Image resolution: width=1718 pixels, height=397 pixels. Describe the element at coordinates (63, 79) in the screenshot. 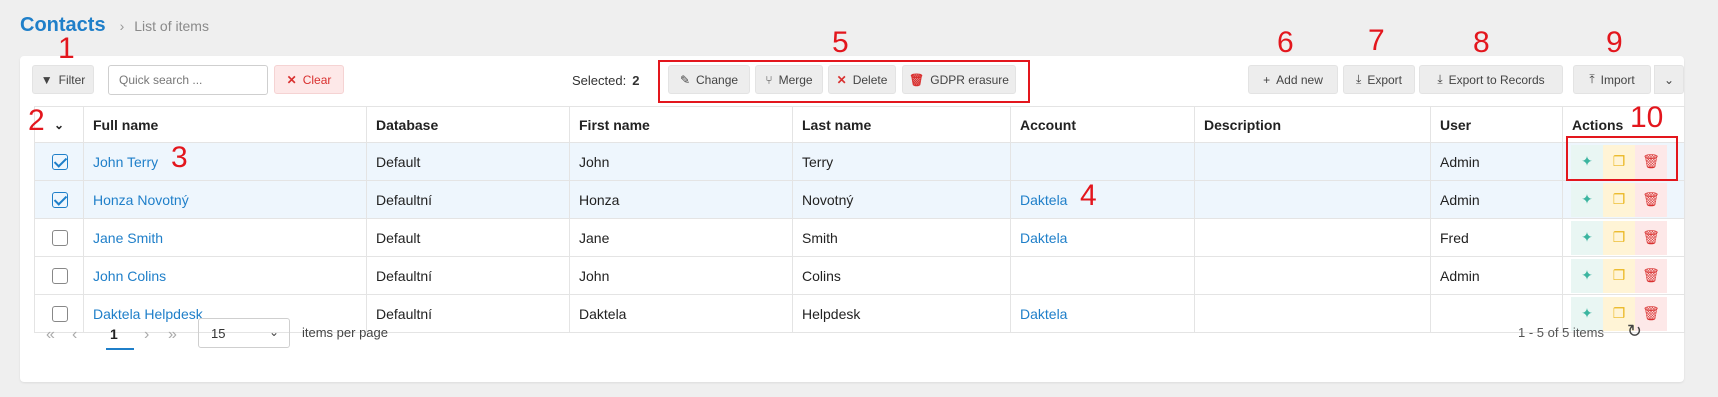

I see `filter-button: ▼ Filter` at that location.